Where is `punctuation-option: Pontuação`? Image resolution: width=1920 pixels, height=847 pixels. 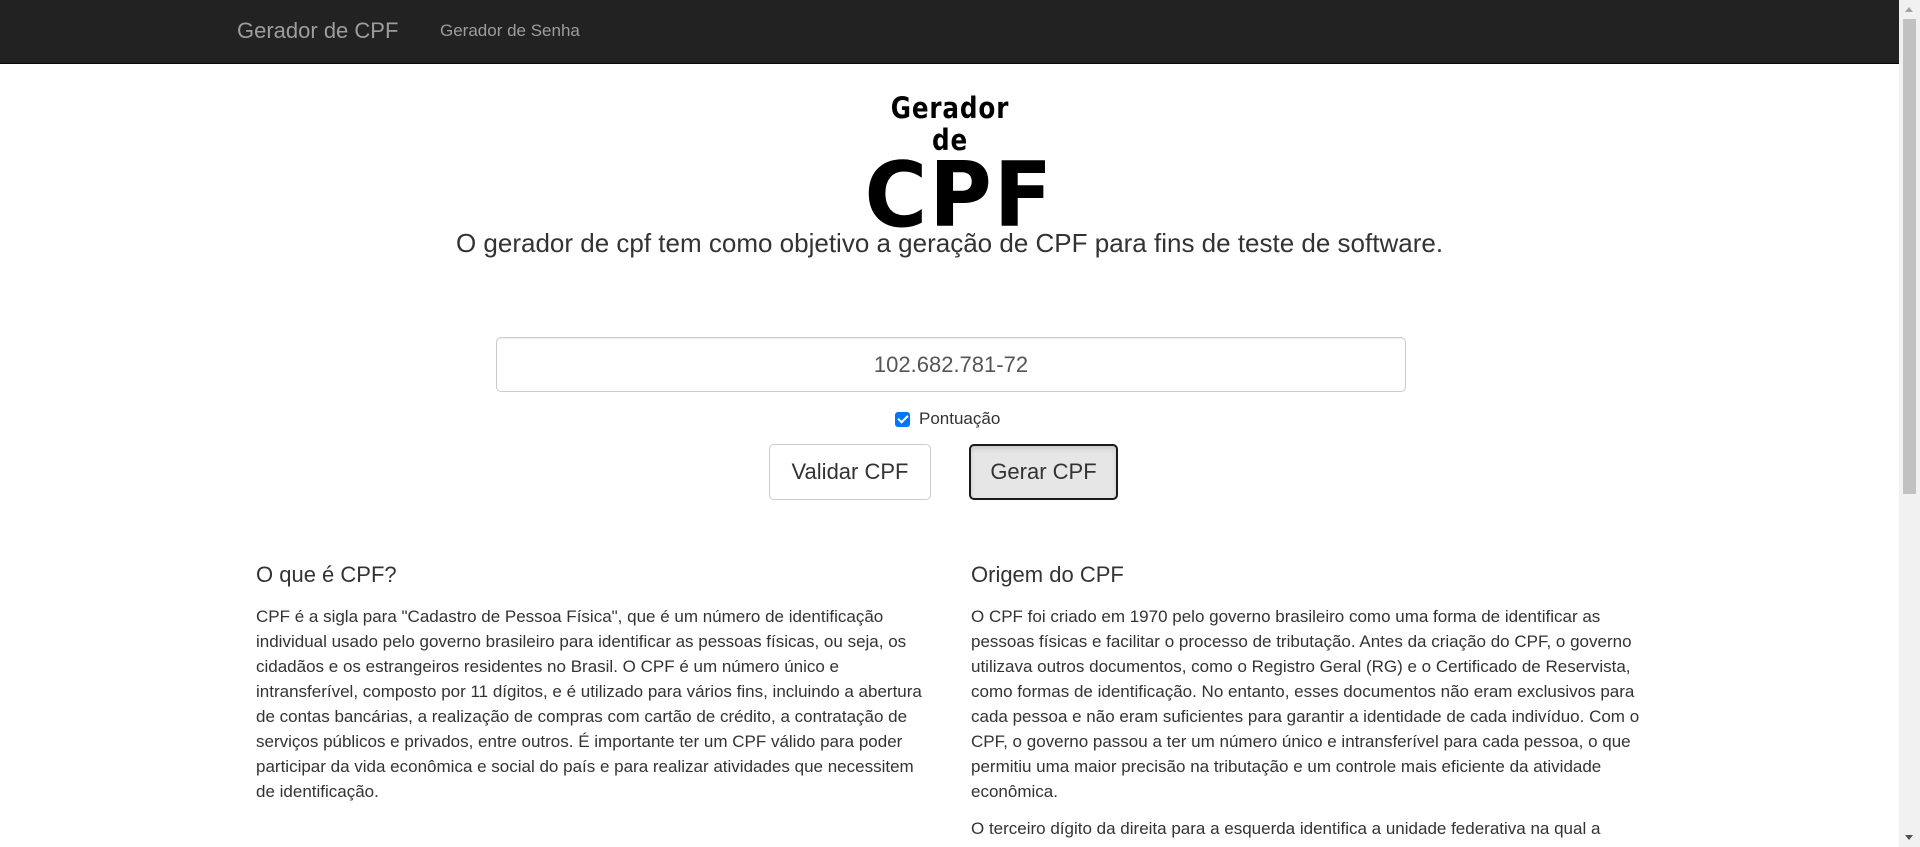
punctuation-option: Pontuação is located at coordinates (947, 419).